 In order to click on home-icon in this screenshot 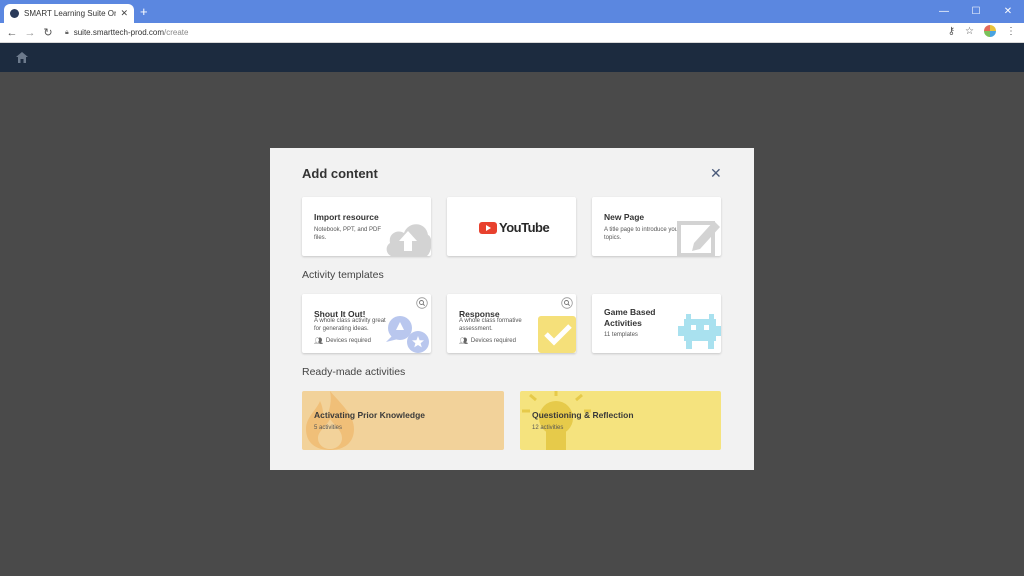, I will do `click(22, 57)`.